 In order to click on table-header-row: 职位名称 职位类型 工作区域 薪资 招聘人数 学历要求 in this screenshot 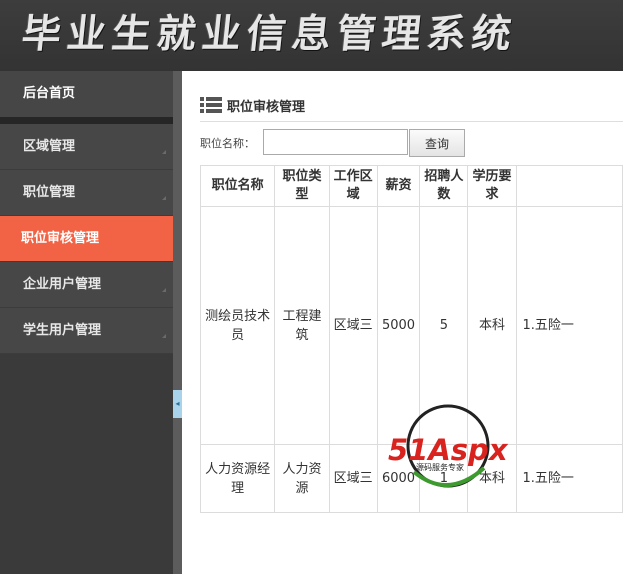, I will do `click(411, 186)`.